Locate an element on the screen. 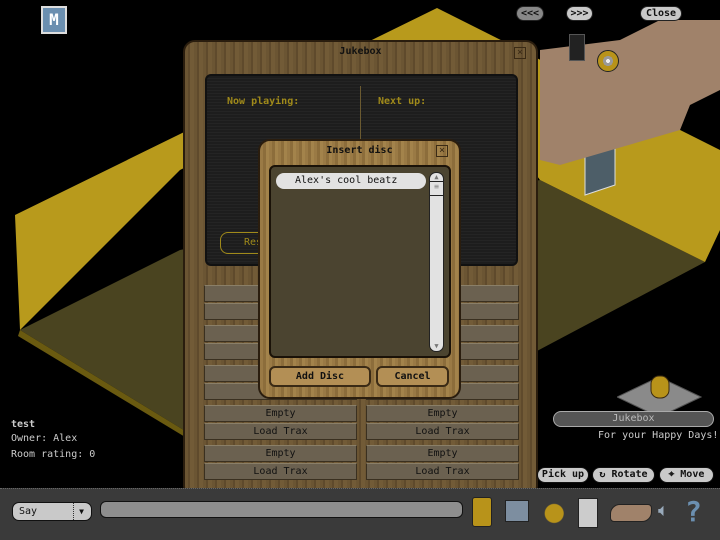 This screenshot has width=720, height=540. rotate-button: ↻ Rotate is located at coordinates (623, 475).